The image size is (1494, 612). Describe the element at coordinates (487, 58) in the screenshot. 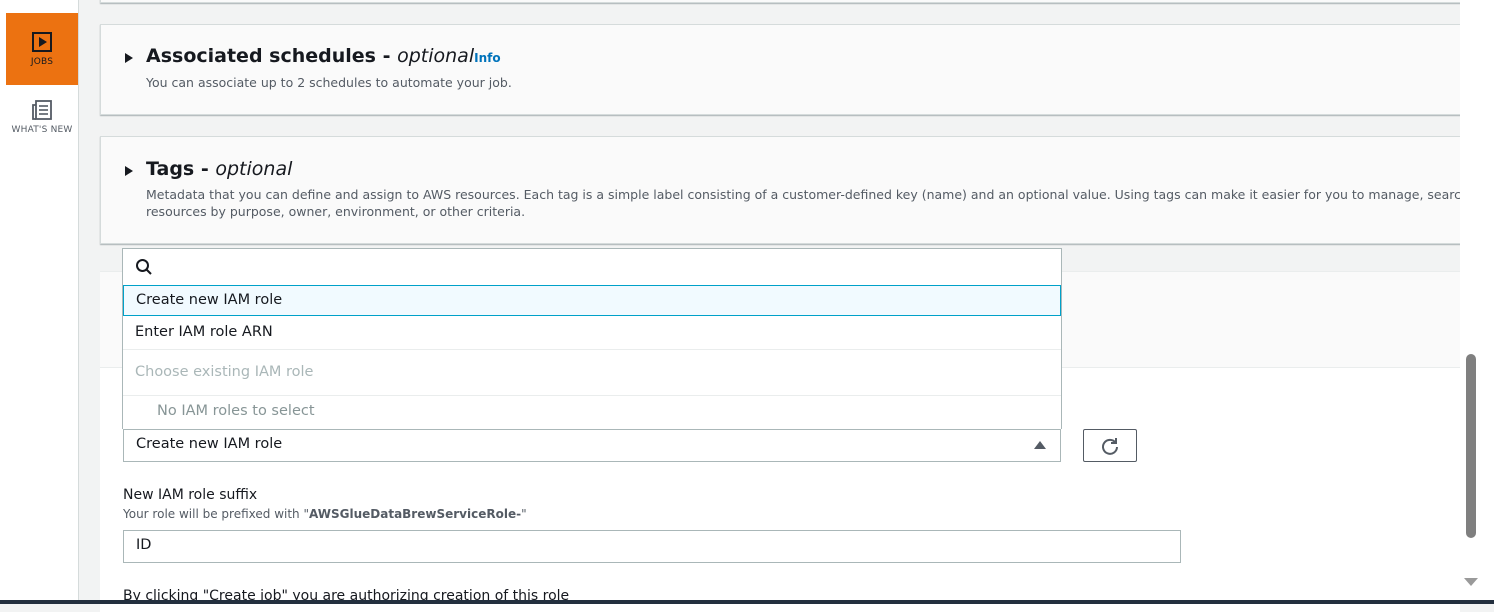

I see `info-link: Info` at that location.